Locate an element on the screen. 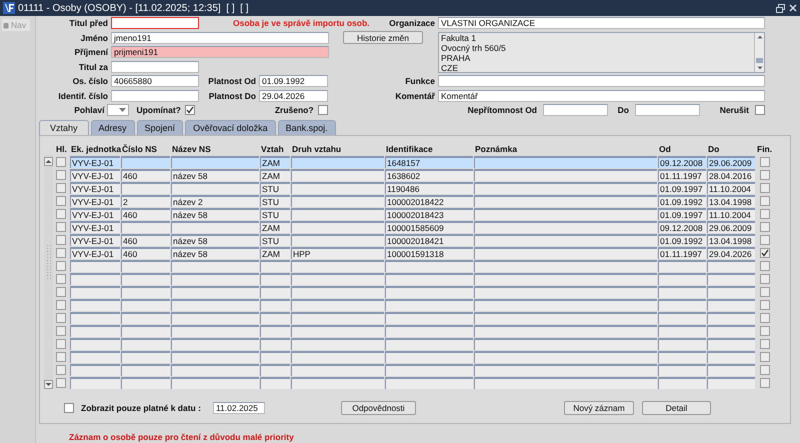  column-header: Poznámka is located at coordinates (496, 149).